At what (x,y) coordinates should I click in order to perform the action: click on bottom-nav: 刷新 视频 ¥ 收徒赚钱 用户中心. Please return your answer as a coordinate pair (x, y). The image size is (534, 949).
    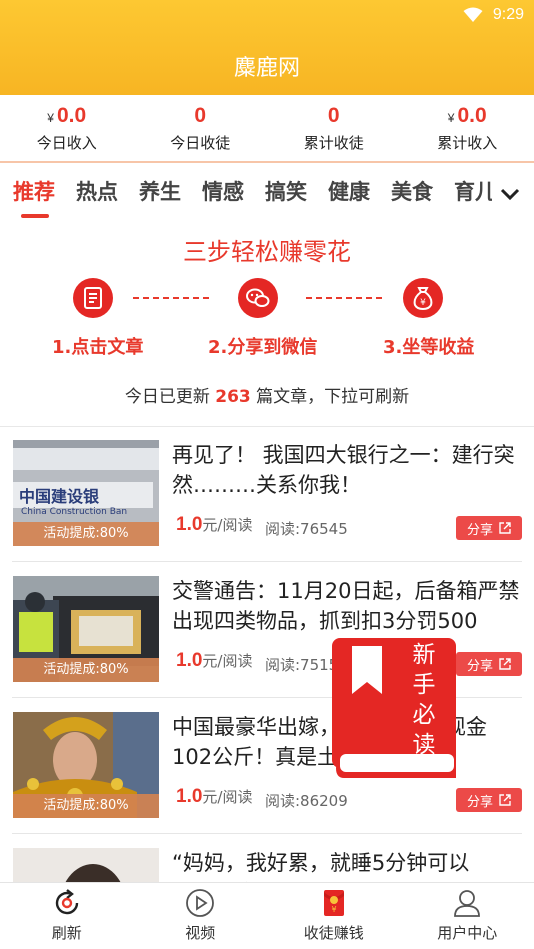
    Looking at the image, I should click on (267, 915).